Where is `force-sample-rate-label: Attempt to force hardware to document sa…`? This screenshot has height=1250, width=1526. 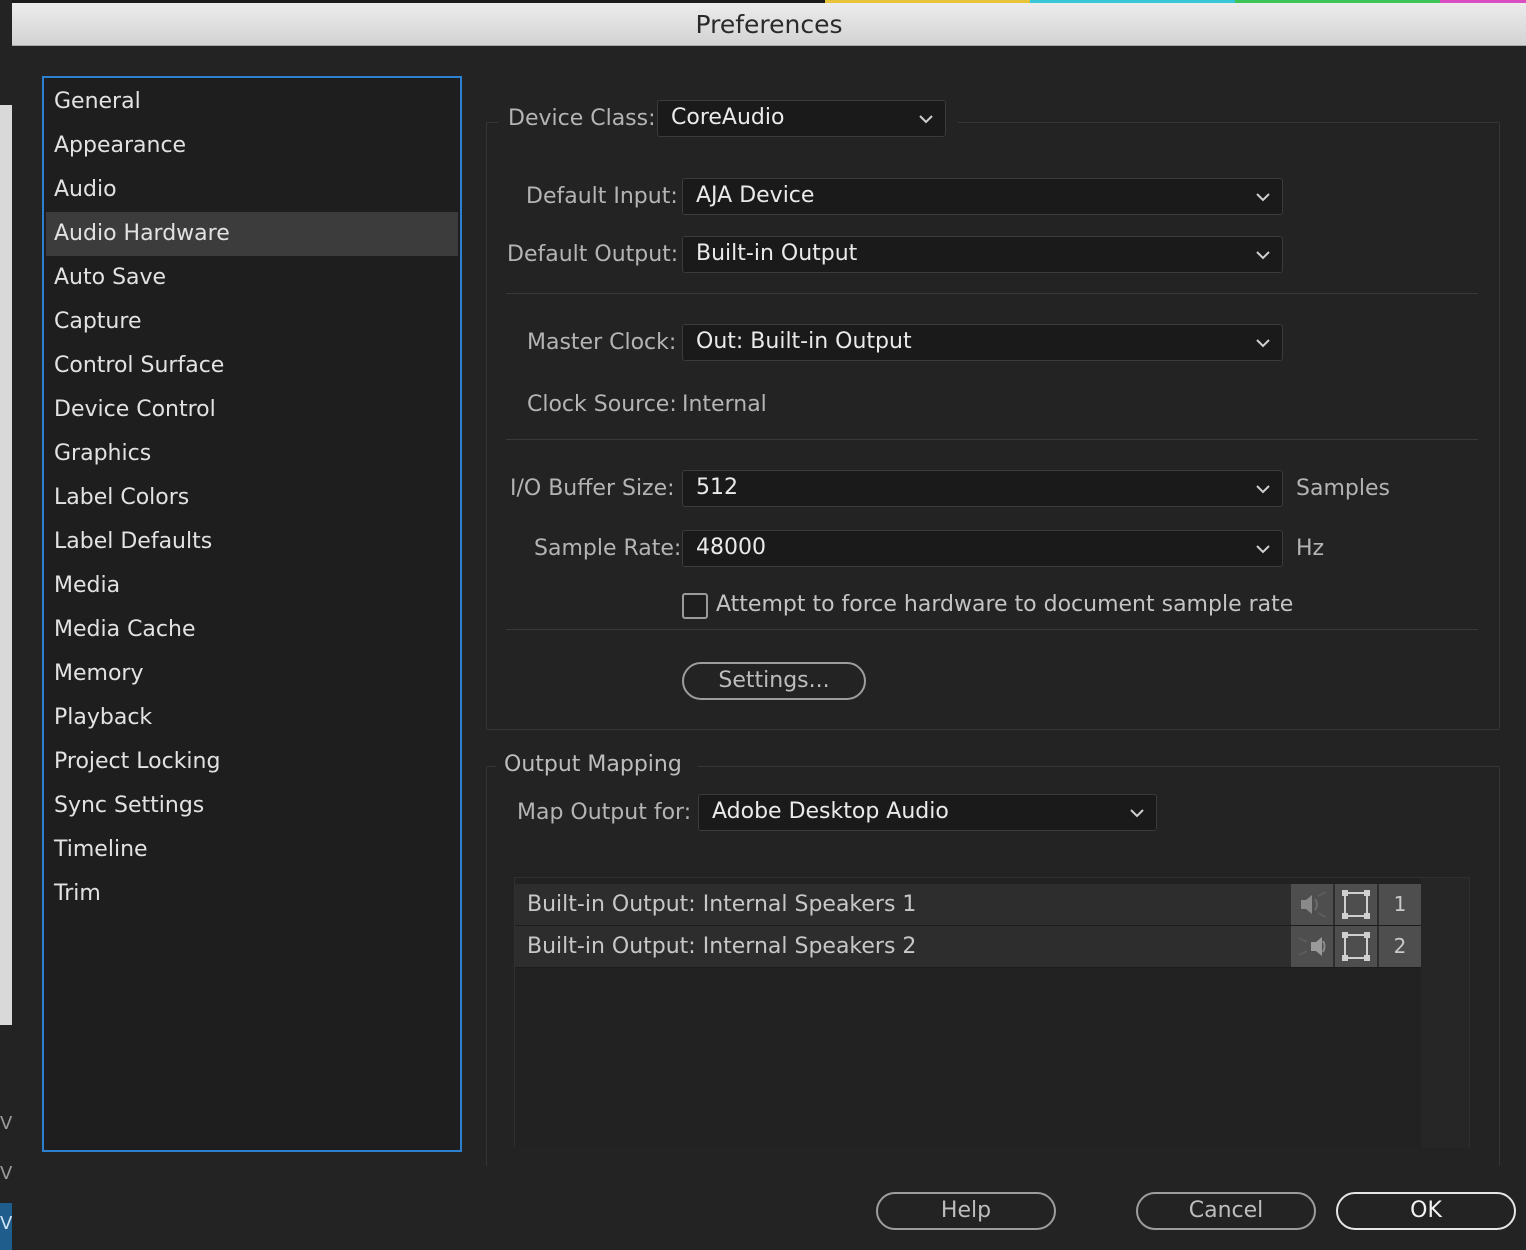
force-sample-rate-label: Attempt to force hardware to document sa… is located at coordinates (1004, 604).